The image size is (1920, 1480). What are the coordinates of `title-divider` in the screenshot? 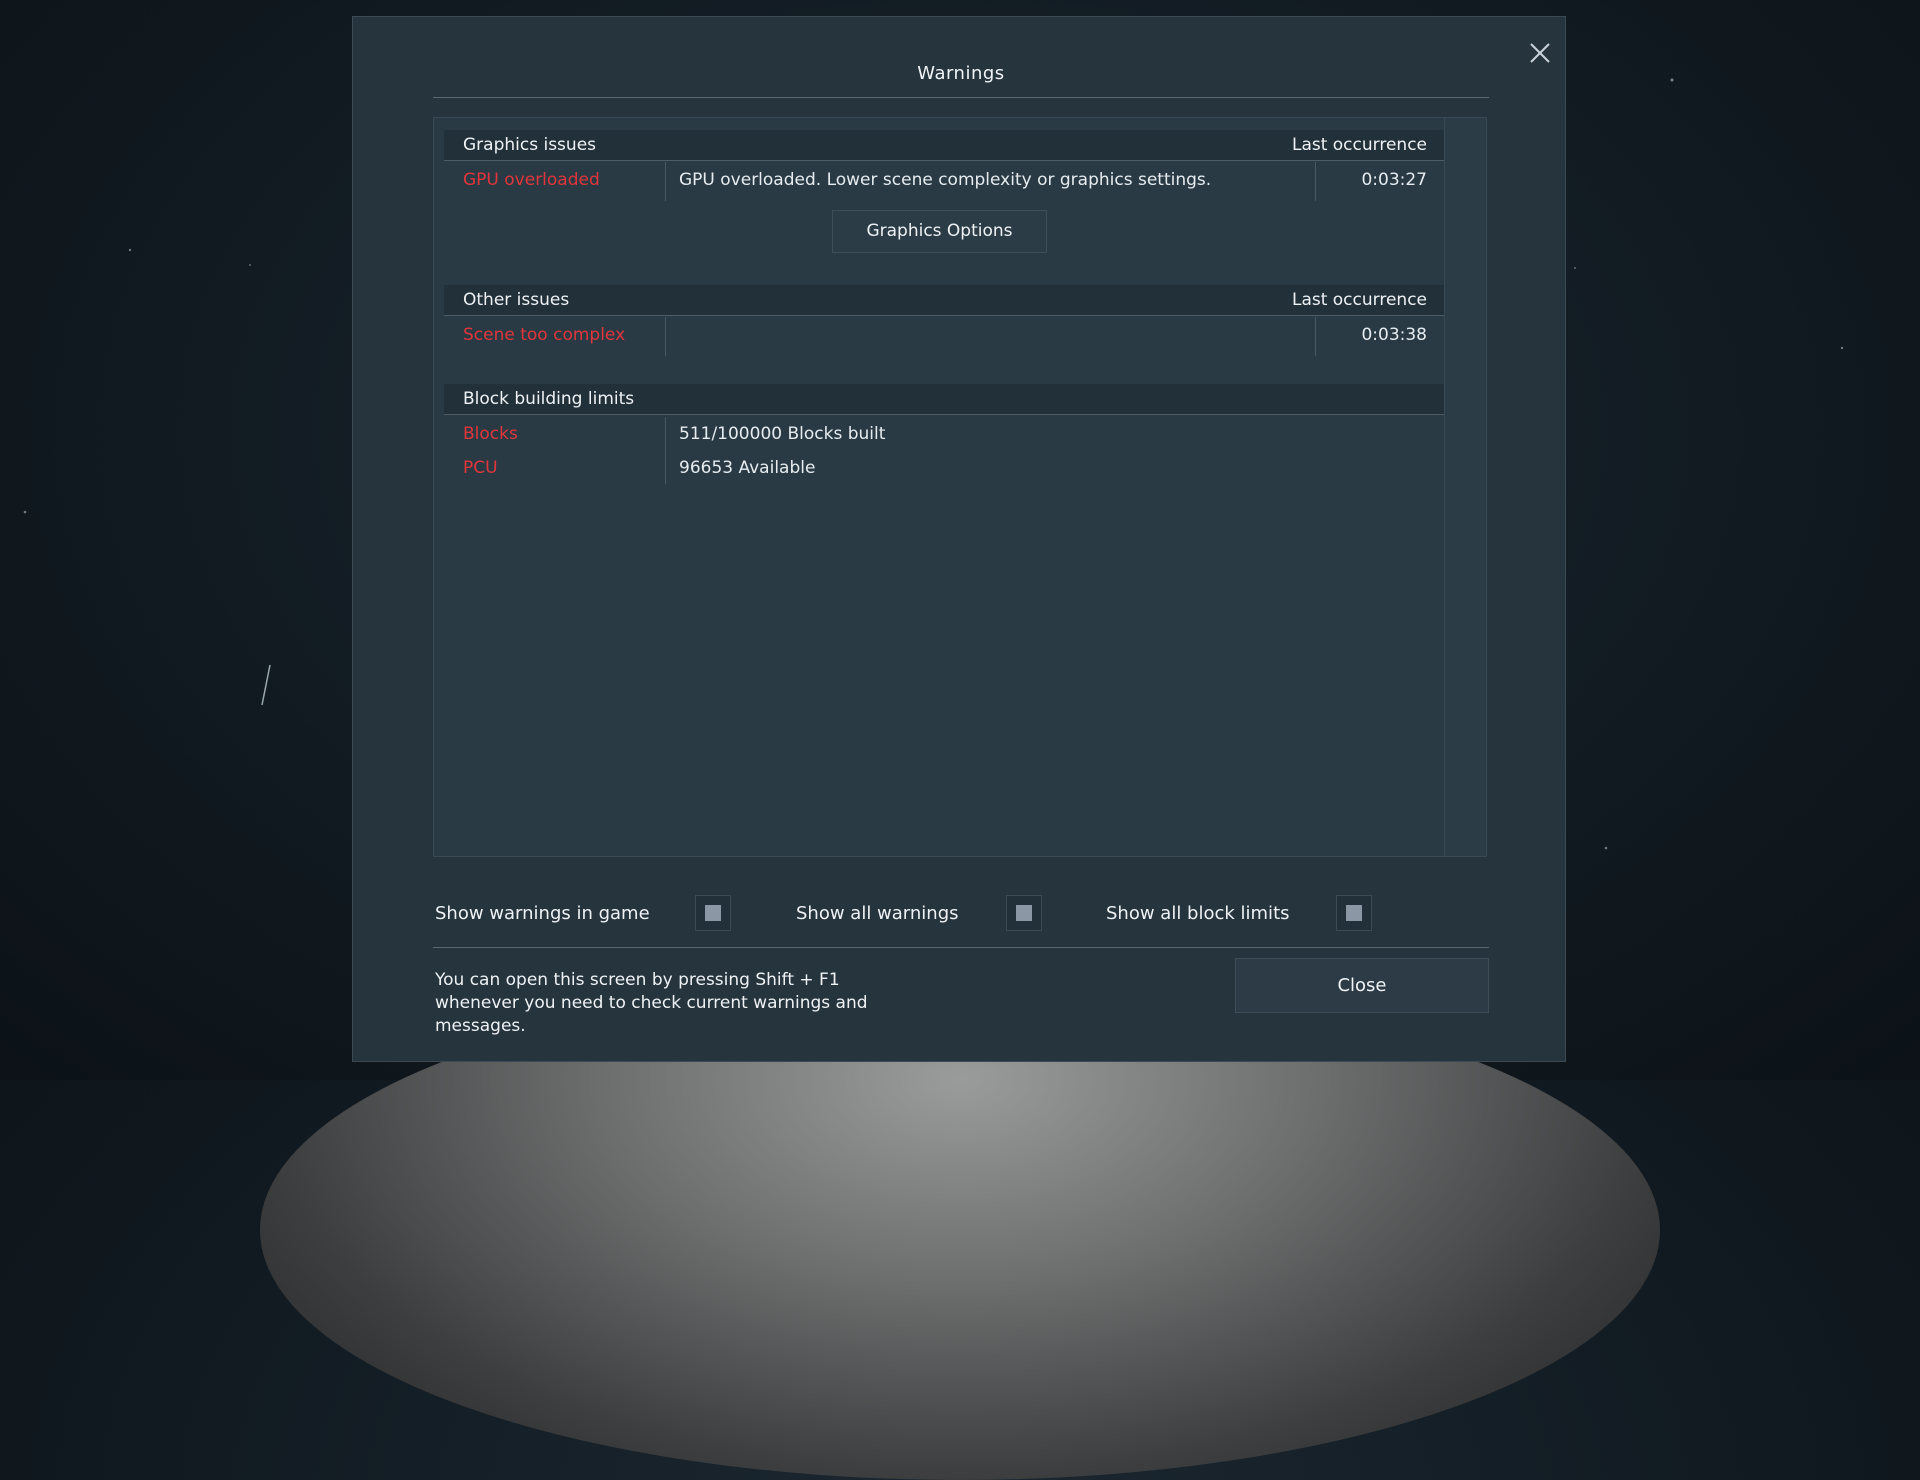 It's located at (961, 97).